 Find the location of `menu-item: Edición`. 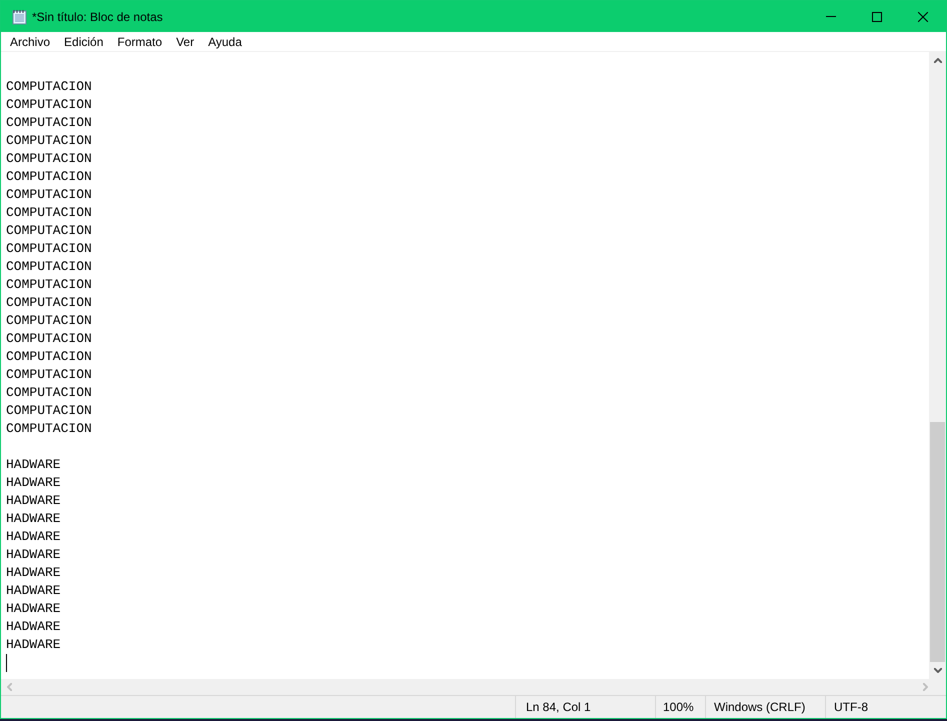

menu-item: Edición is located at coordinates (83, 41).